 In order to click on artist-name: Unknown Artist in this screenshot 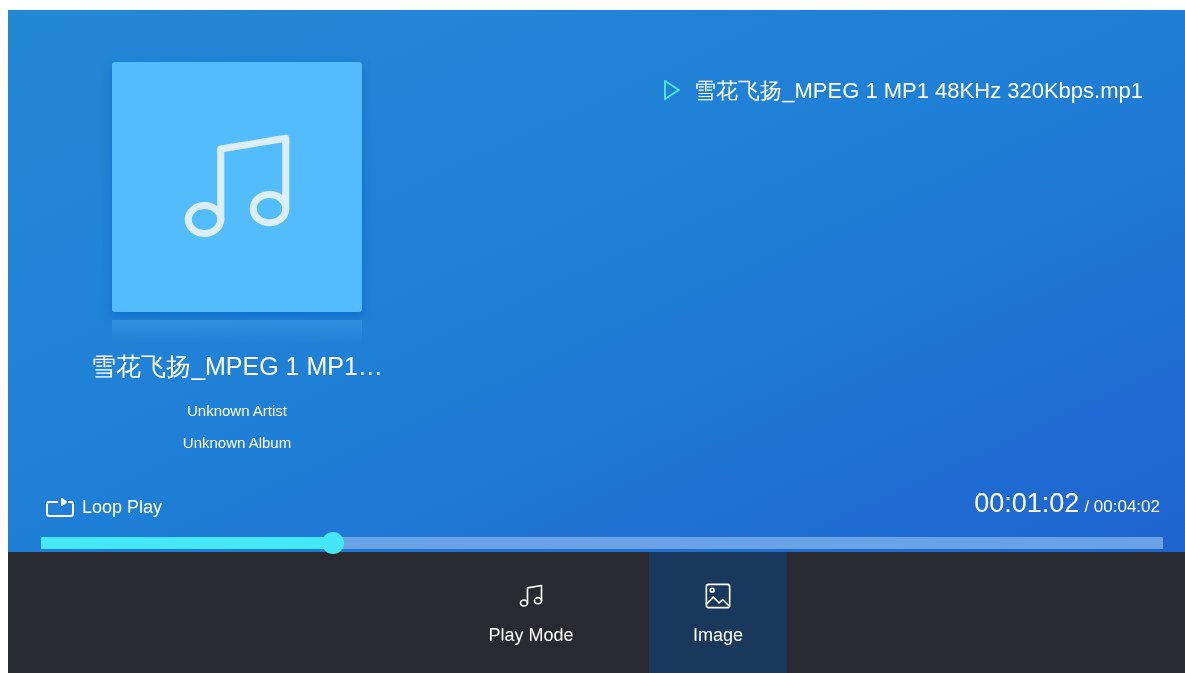, I will do `click(236, 410)`.